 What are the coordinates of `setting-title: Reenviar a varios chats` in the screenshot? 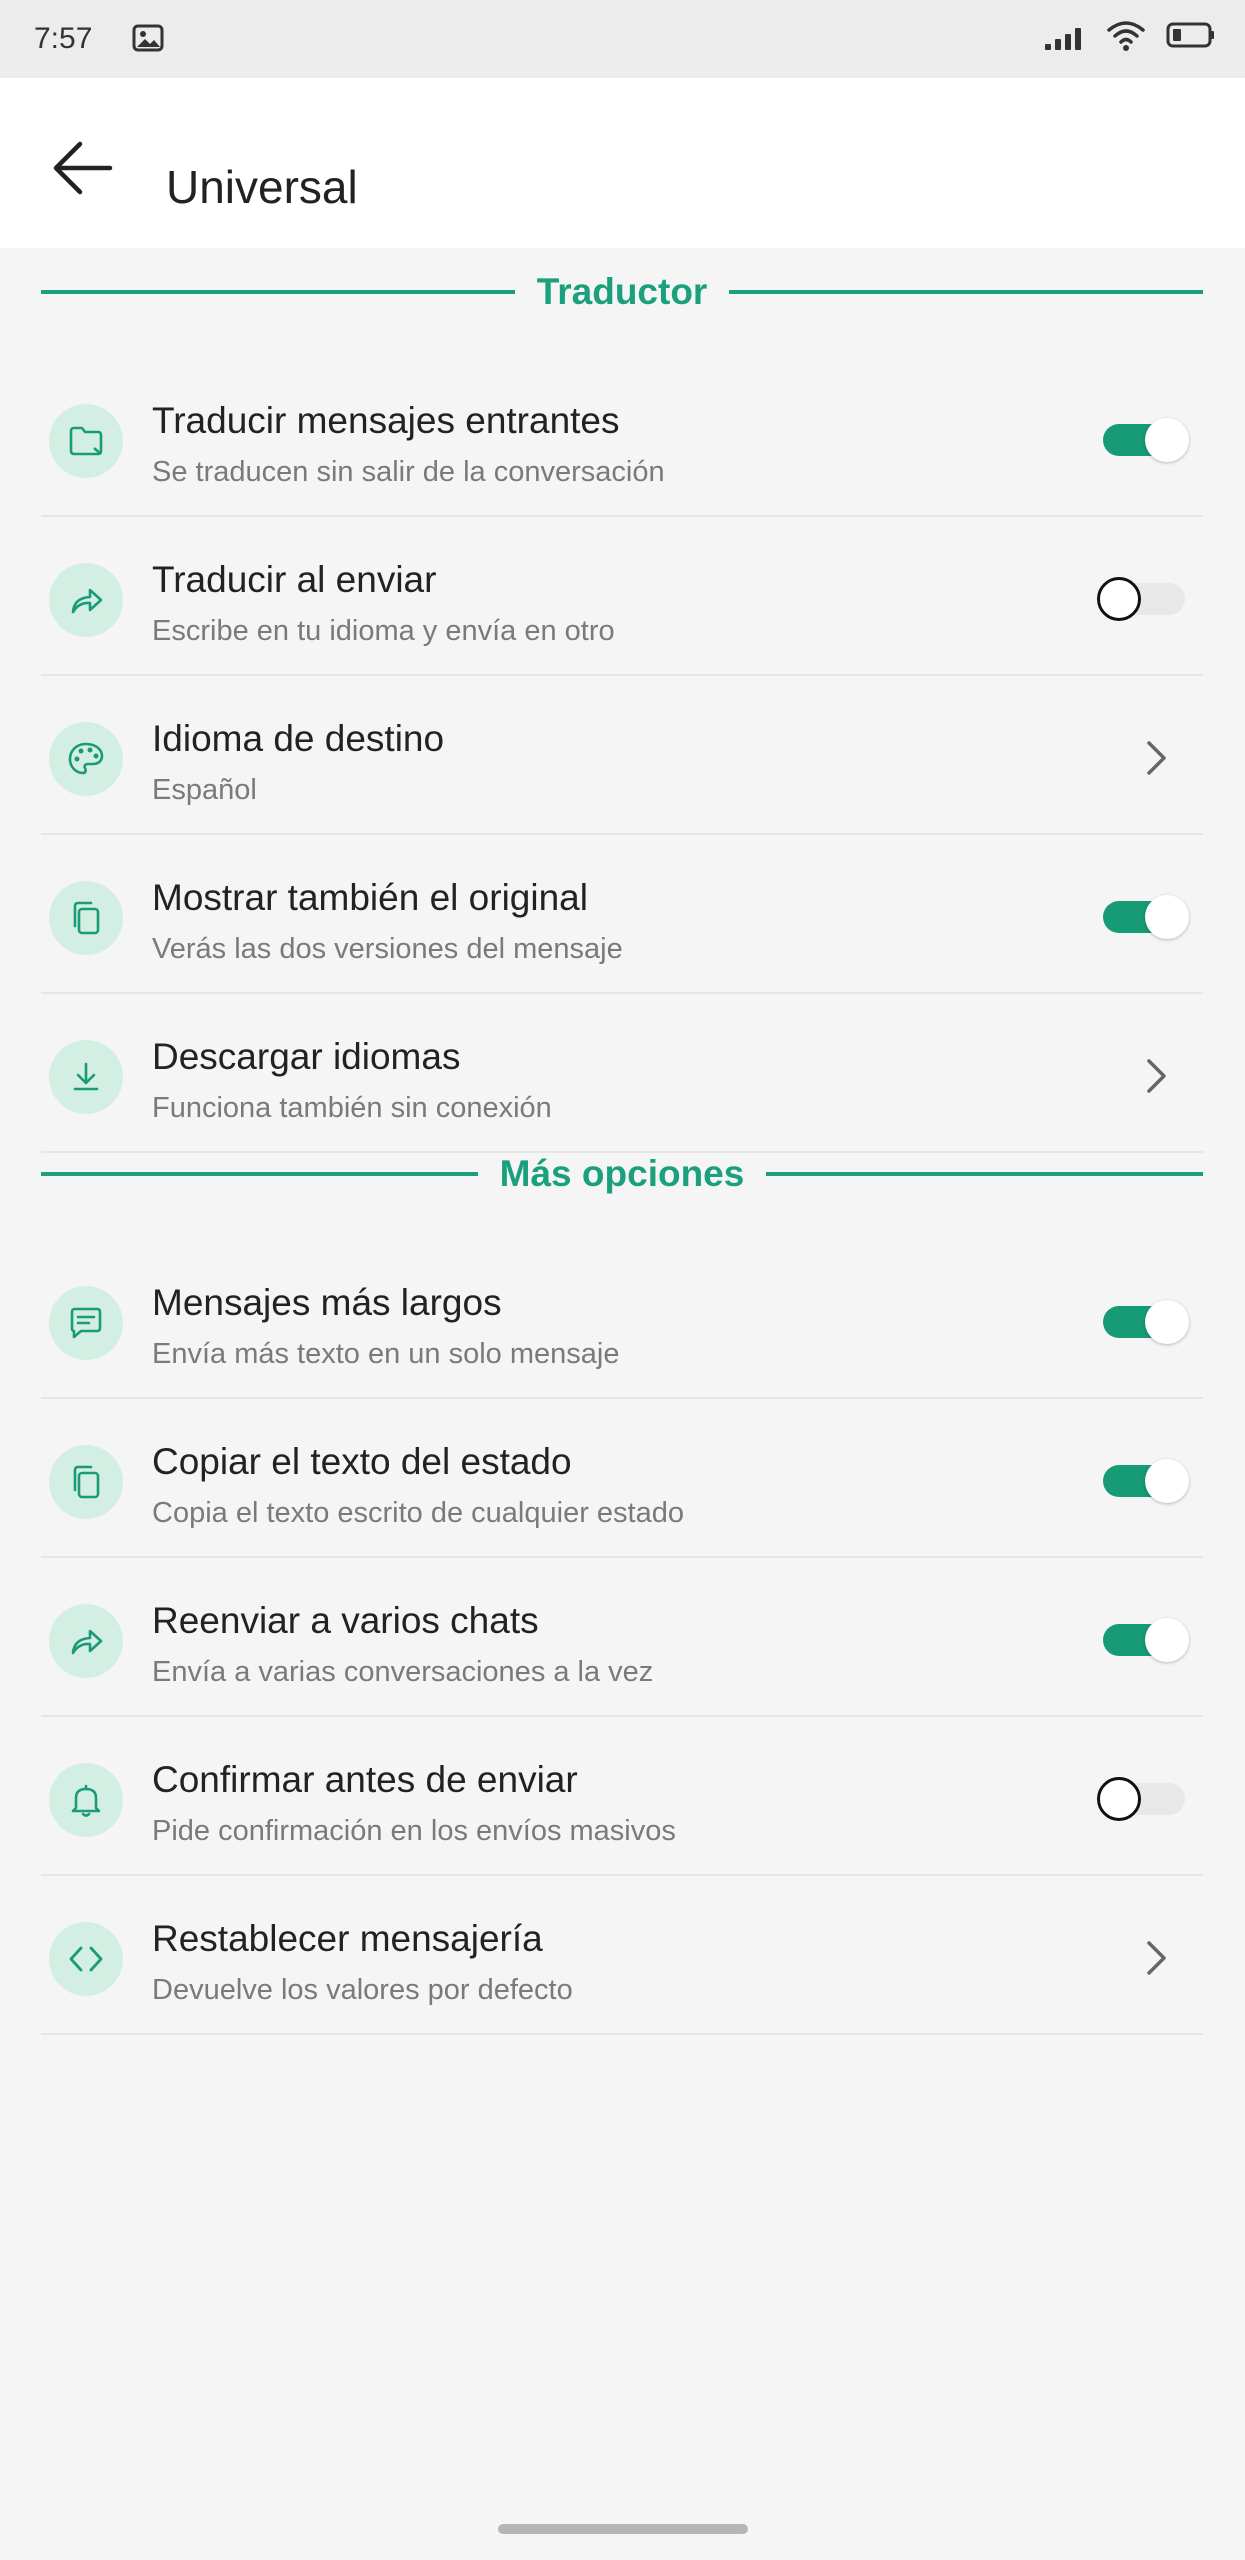 It's located at (345, 1620).